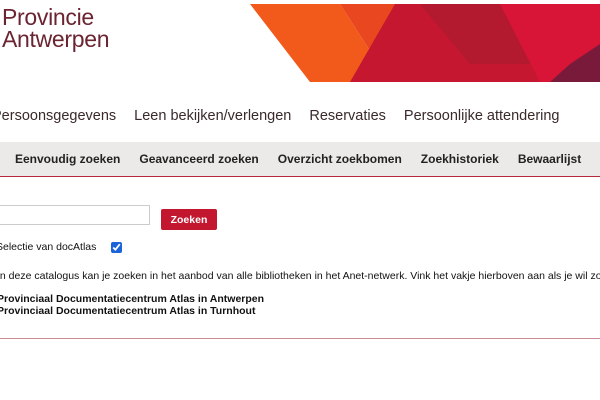  Describe the element at coordinates (340, 159) in the screenshot. I see `tab-overzicht-zoekbomen: Overzicht zoekbomen` at that location.